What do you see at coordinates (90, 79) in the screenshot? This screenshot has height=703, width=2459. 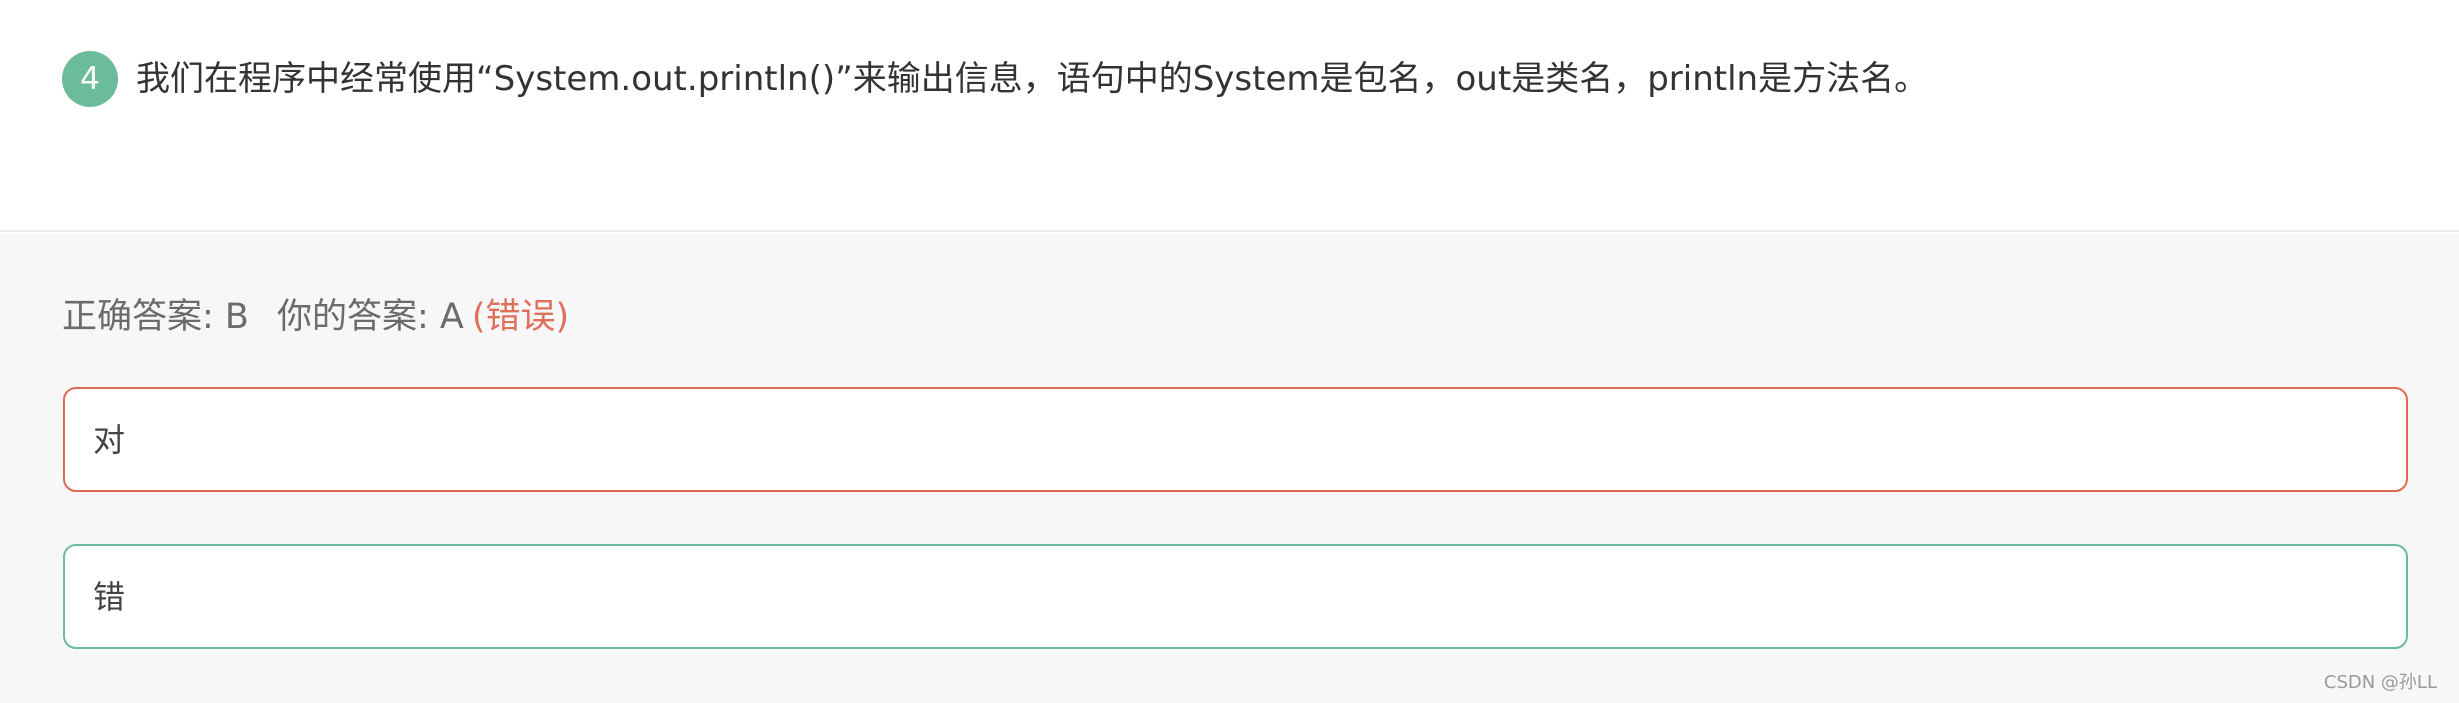 I see `question-number-badge: 4` at bounding box center [90, 79].